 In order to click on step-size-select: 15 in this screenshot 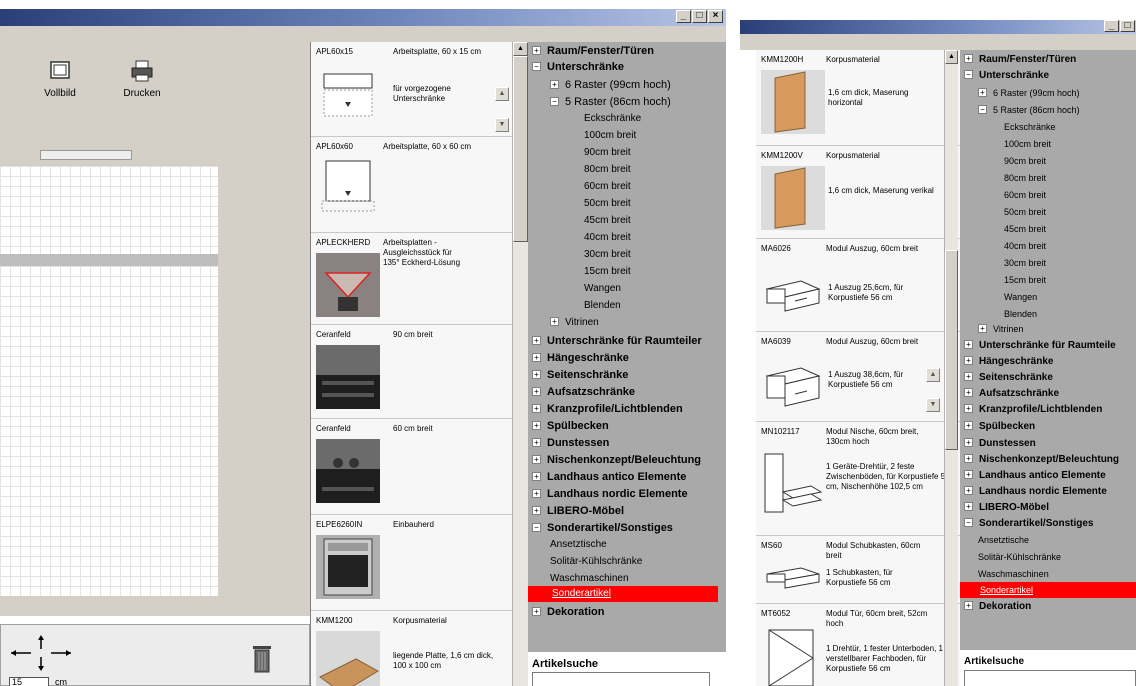, I will do `click(29, 681)`.